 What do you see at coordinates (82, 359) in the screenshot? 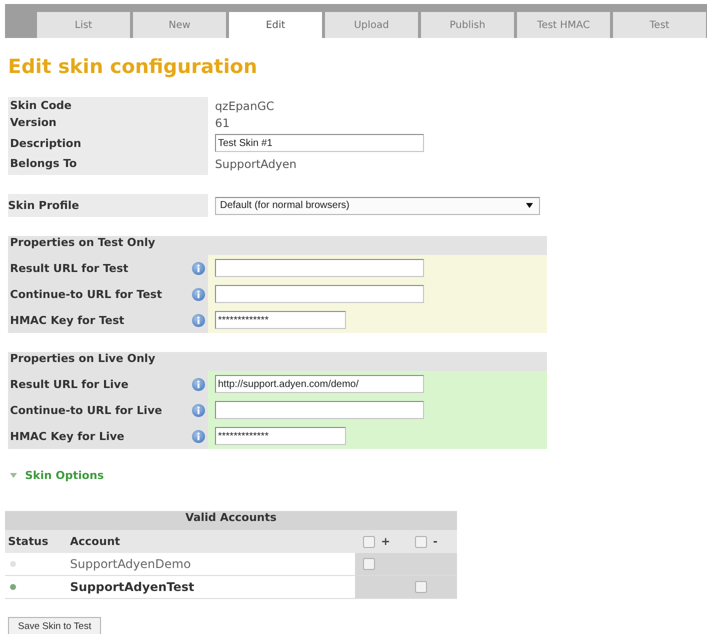
I see `section-heading: Properties on Live Only` at bounding box center [82, 359].